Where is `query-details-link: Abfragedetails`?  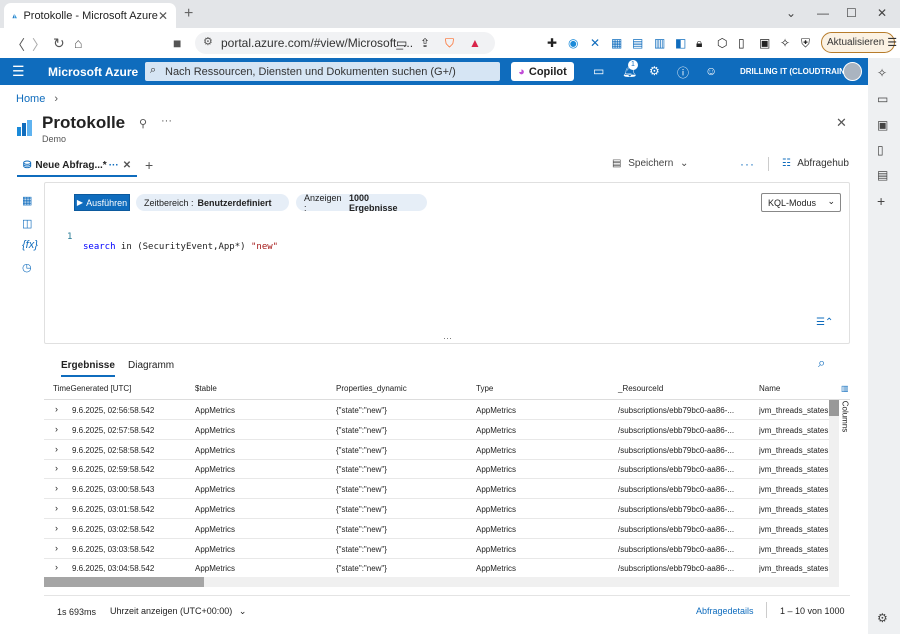 query-details-link: Abfragedetails is located at coordinates (725, 611).